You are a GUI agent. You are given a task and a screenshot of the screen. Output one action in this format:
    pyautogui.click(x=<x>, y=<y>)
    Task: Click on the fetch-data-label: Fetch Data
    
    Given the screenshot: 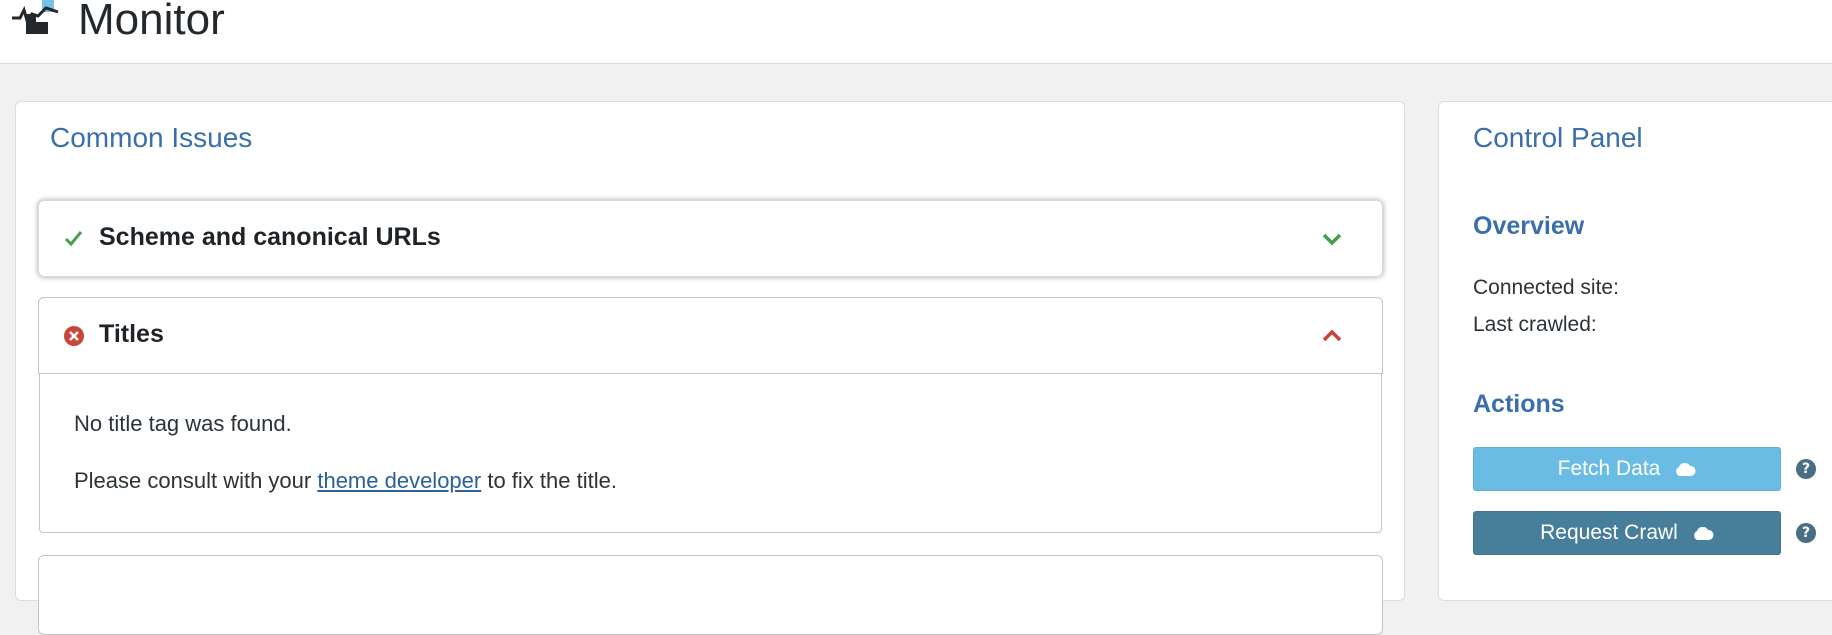 What is the action you would take?
    pyautogui.click(x=1609, y=468)
    